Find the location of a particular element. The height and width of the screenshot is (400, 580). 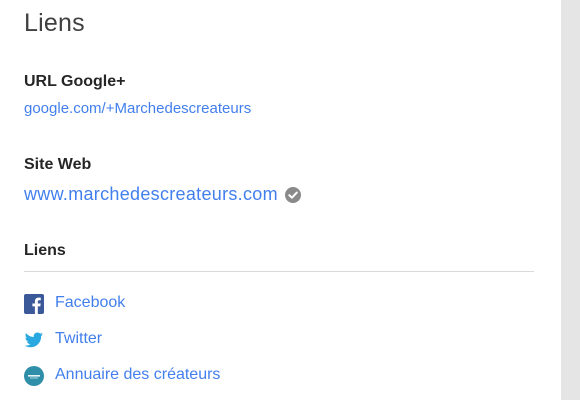

link-item-twitter: Twitter is located at coordinates (63, 340).